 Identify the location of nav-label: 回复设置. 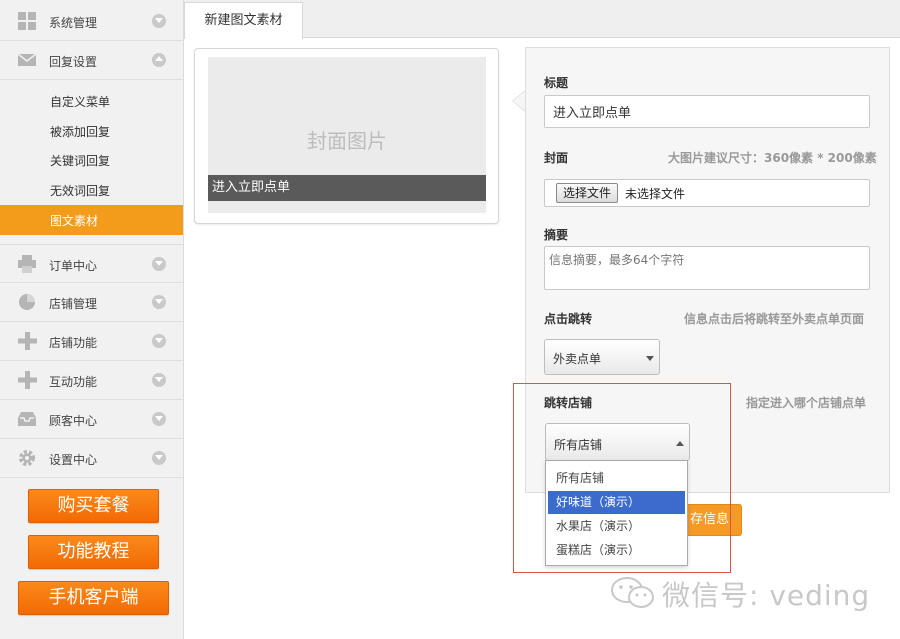
(73, 62).